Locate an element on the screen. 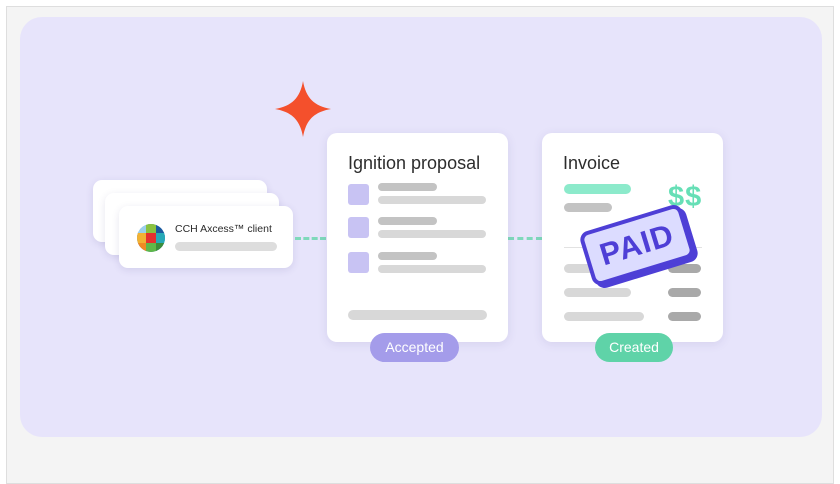 This screenshot has width=840, height=484. connector-proposal-invoice is located at coordinates (525, 238).